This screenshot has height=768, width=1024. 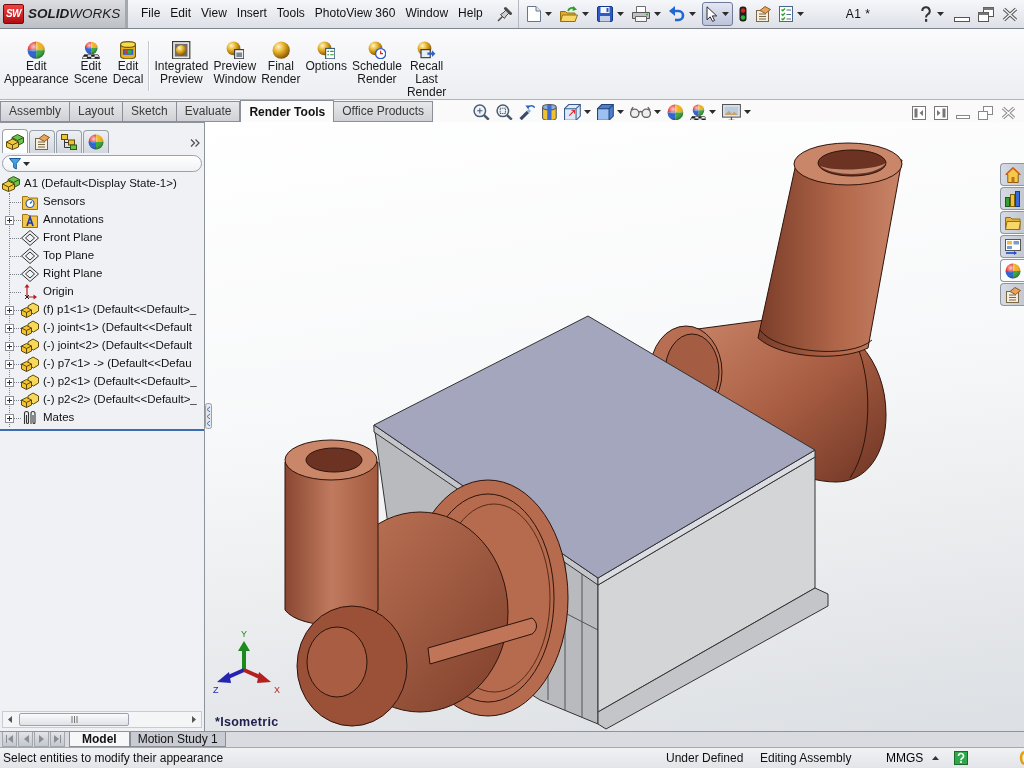 I want to click on menu-item: Window, so click(x=427, y=14).